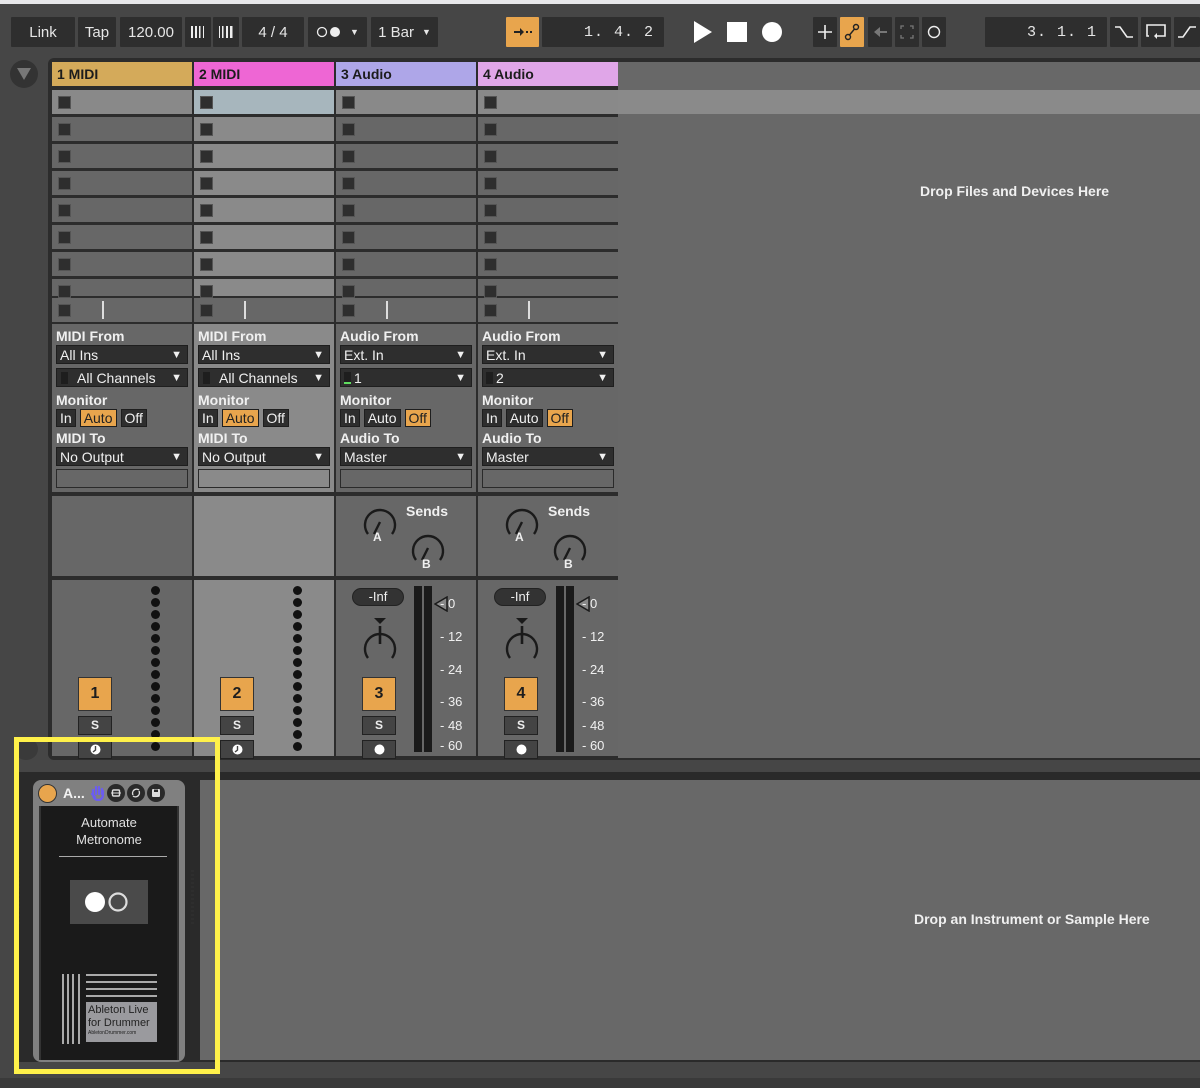 Image resolution: width=1200 pixels, height=1088 pixels. Describe the element at coordinates (603, 32) in the screenshot. I see `arrangement-position-field: 1. 4. 2` at that location.